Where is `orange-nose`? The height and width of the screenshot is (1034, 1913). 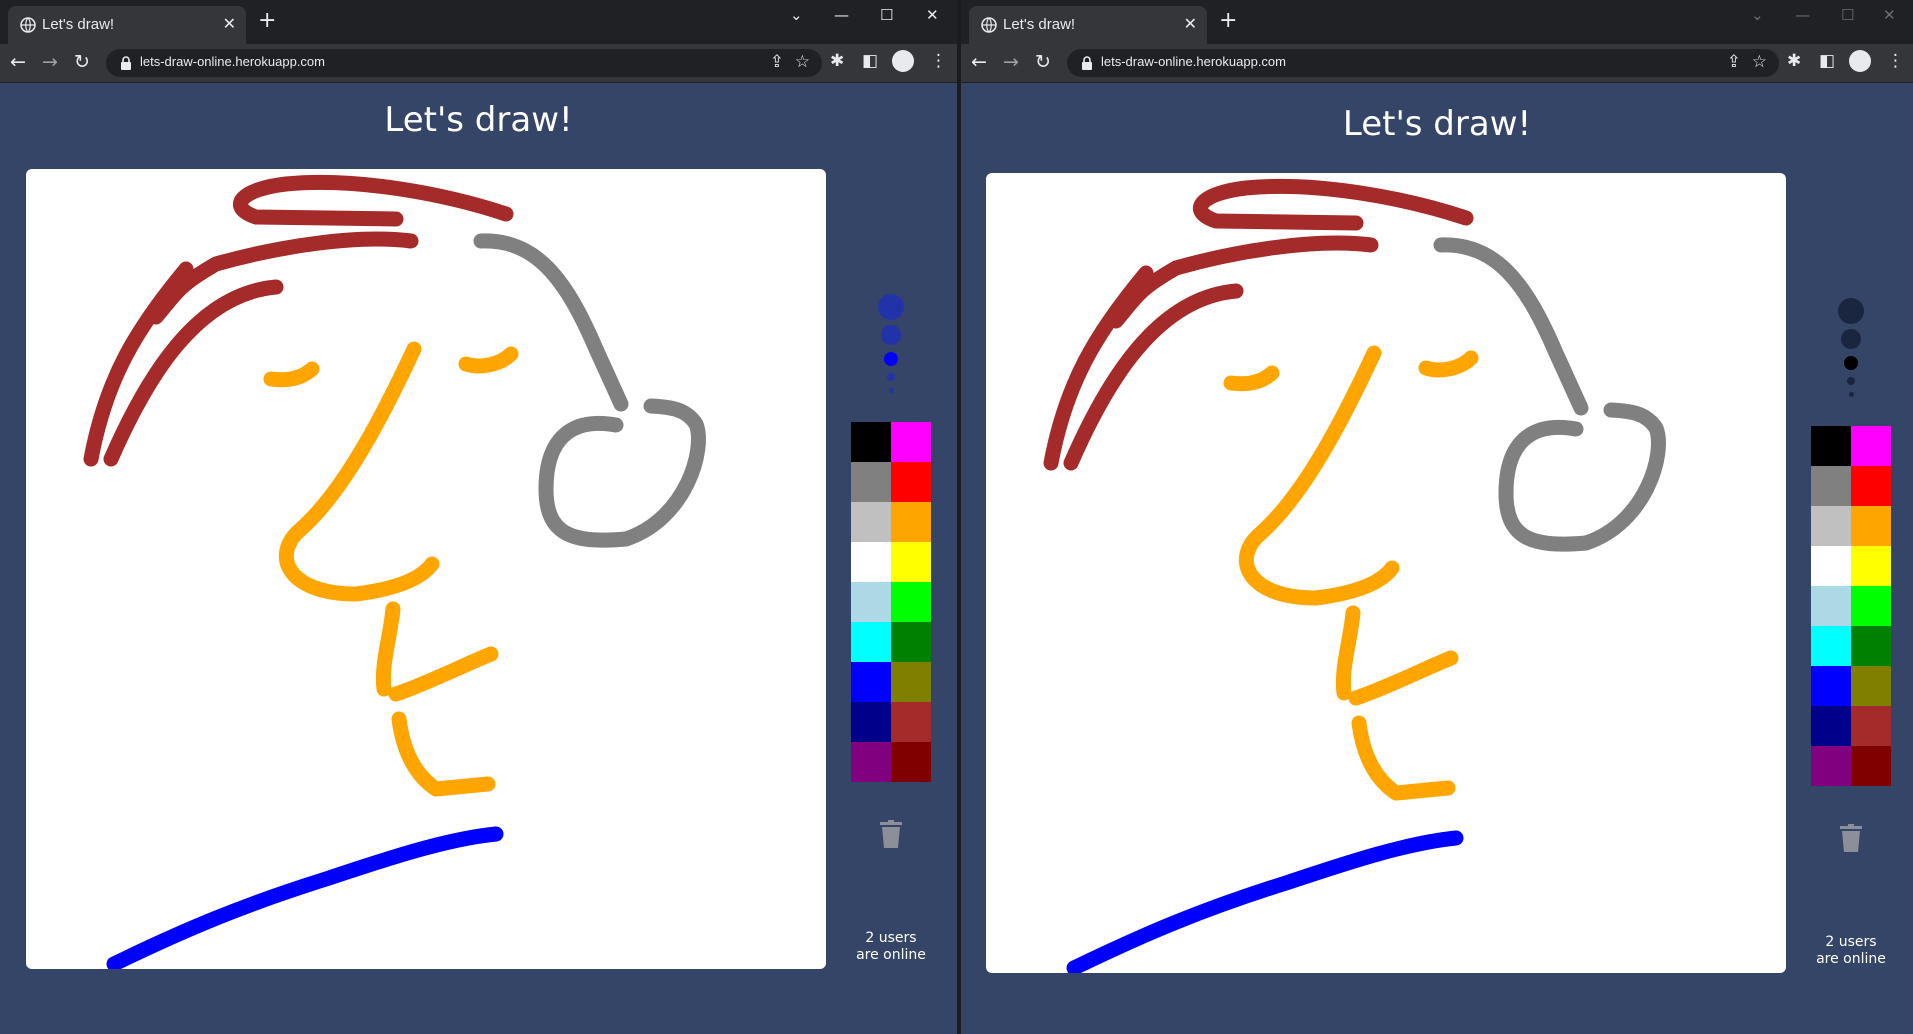 orange-nose is located at coordinates (359, 471).